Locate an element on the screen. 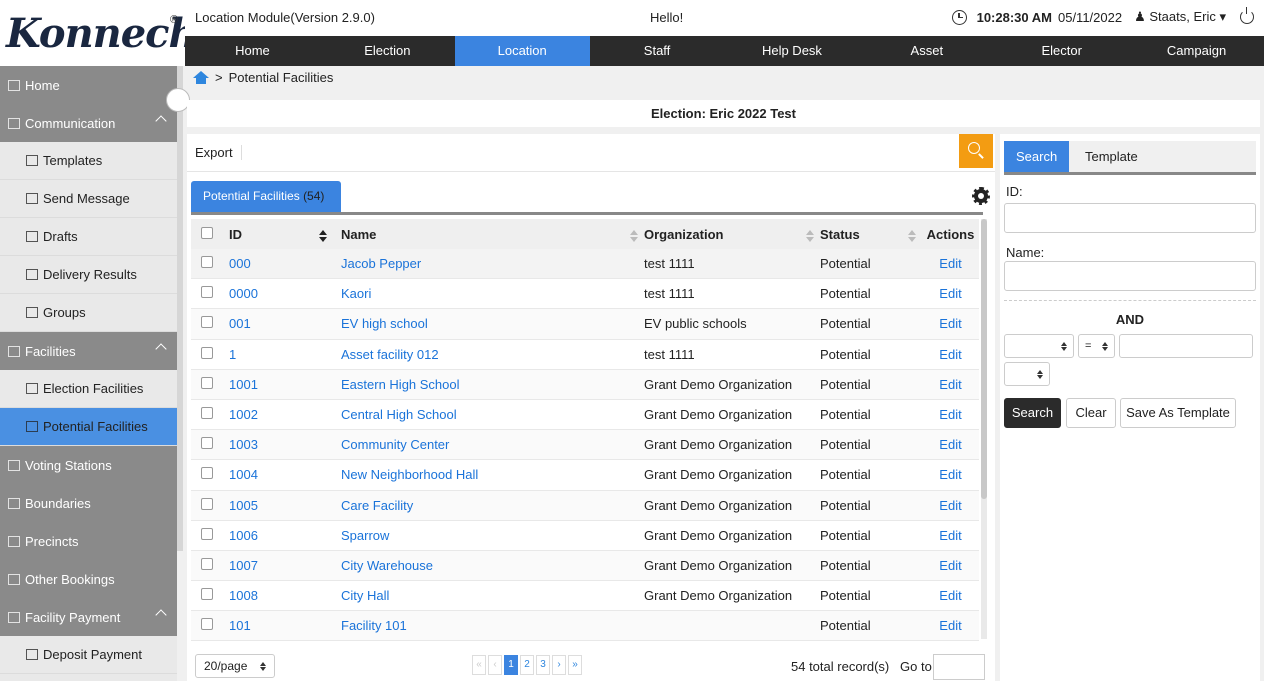  power-icon is located at coordinates (1247, 15).